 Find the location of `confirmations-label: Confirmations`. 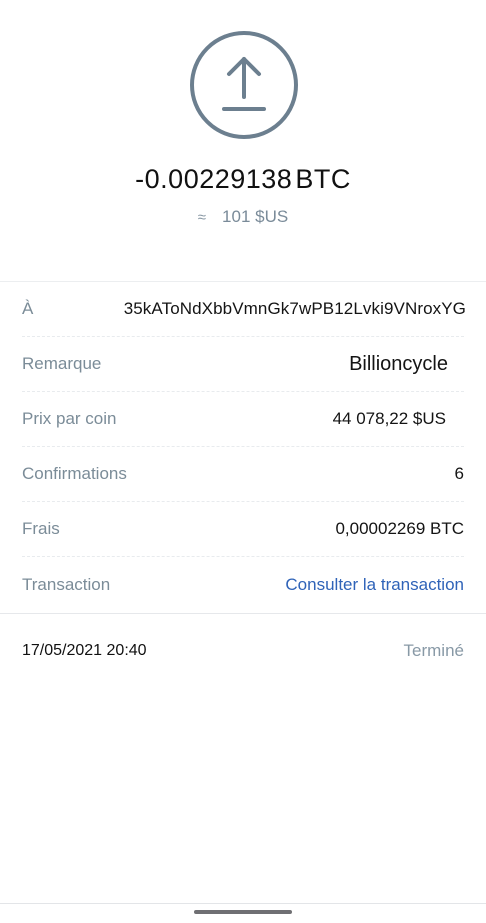

confirmations-label: Confirmations is located at coordinates (74, 473).